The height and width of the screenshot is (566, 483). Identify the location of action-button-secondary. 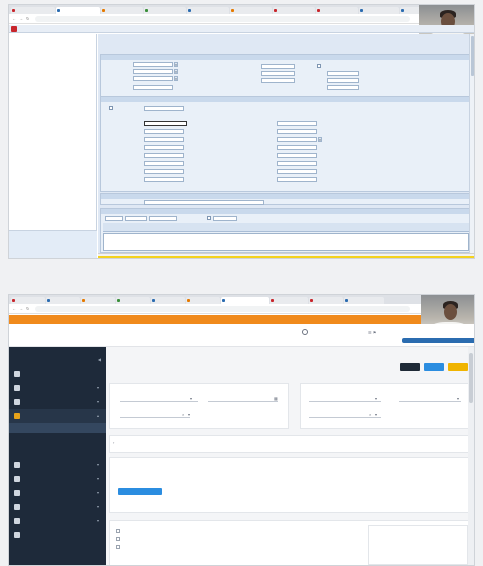
(434, 367).